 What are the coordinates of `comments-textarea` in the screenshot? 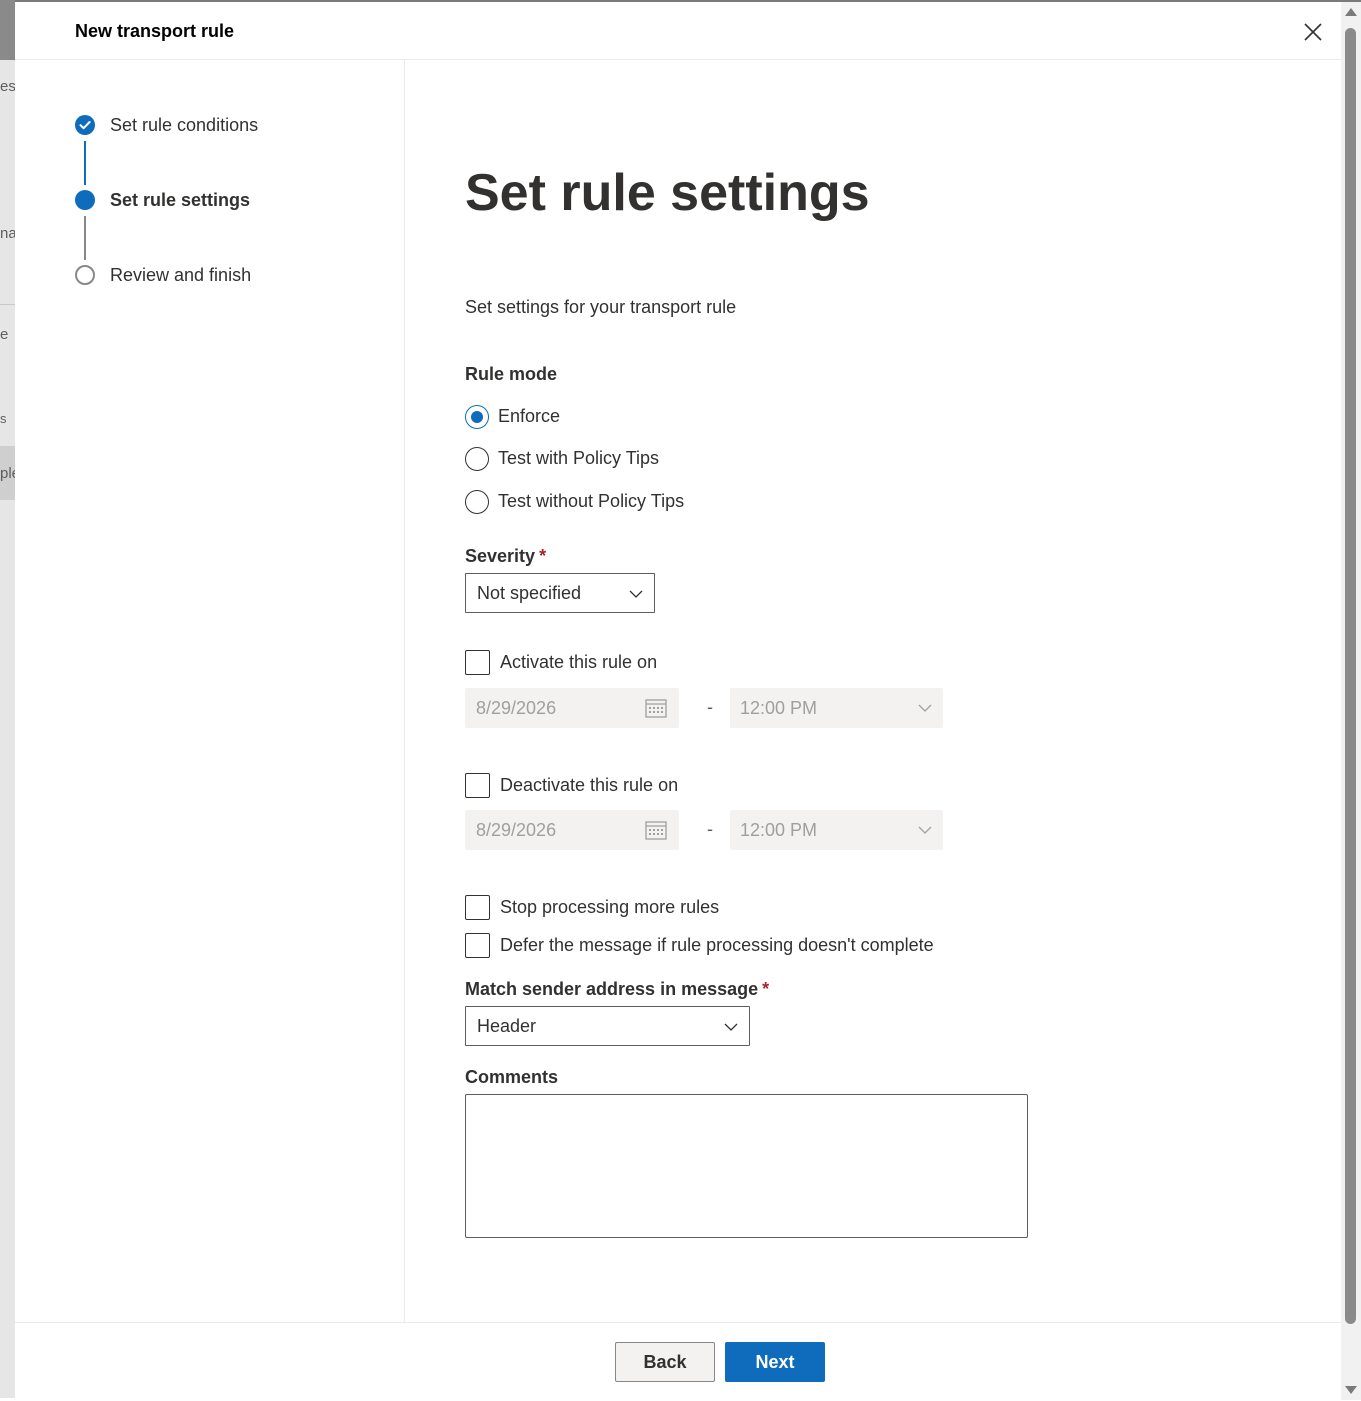 It's located at (746, 1166).